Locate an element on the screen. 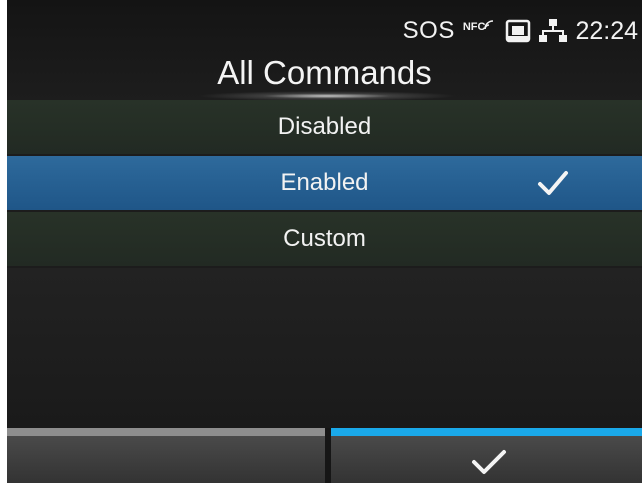 This screenshot has width=642, height=483. nfc-label: NFC is located at coordinates (474, 27).